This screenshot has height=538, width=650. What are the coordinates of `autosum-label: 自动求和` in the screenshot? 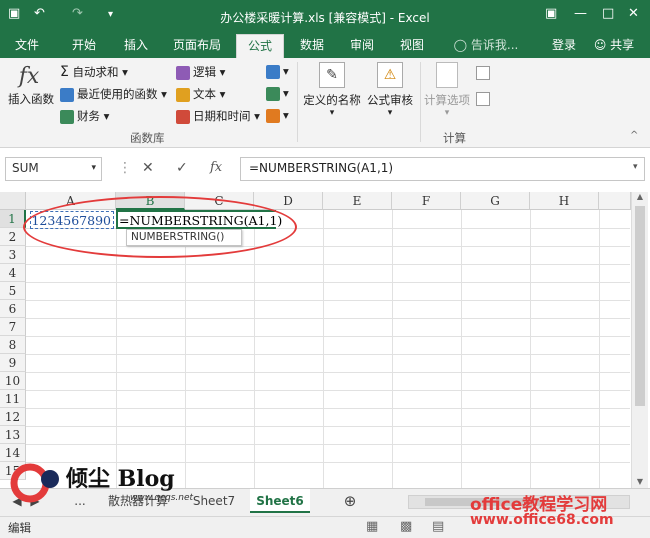 It's located at (95, 72).